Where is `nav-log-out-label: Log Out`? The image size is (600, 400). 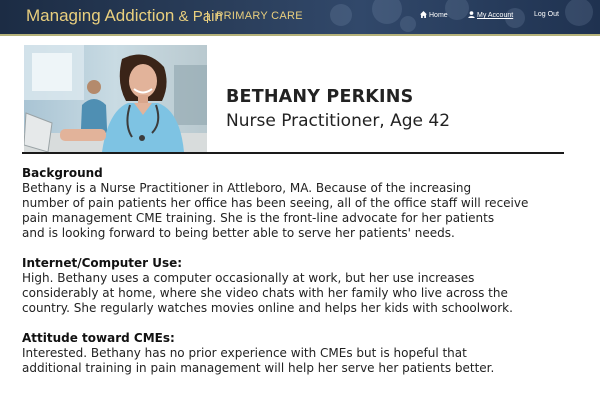
nav-log-out-label: Log Out is located at coordinates (546, 14).